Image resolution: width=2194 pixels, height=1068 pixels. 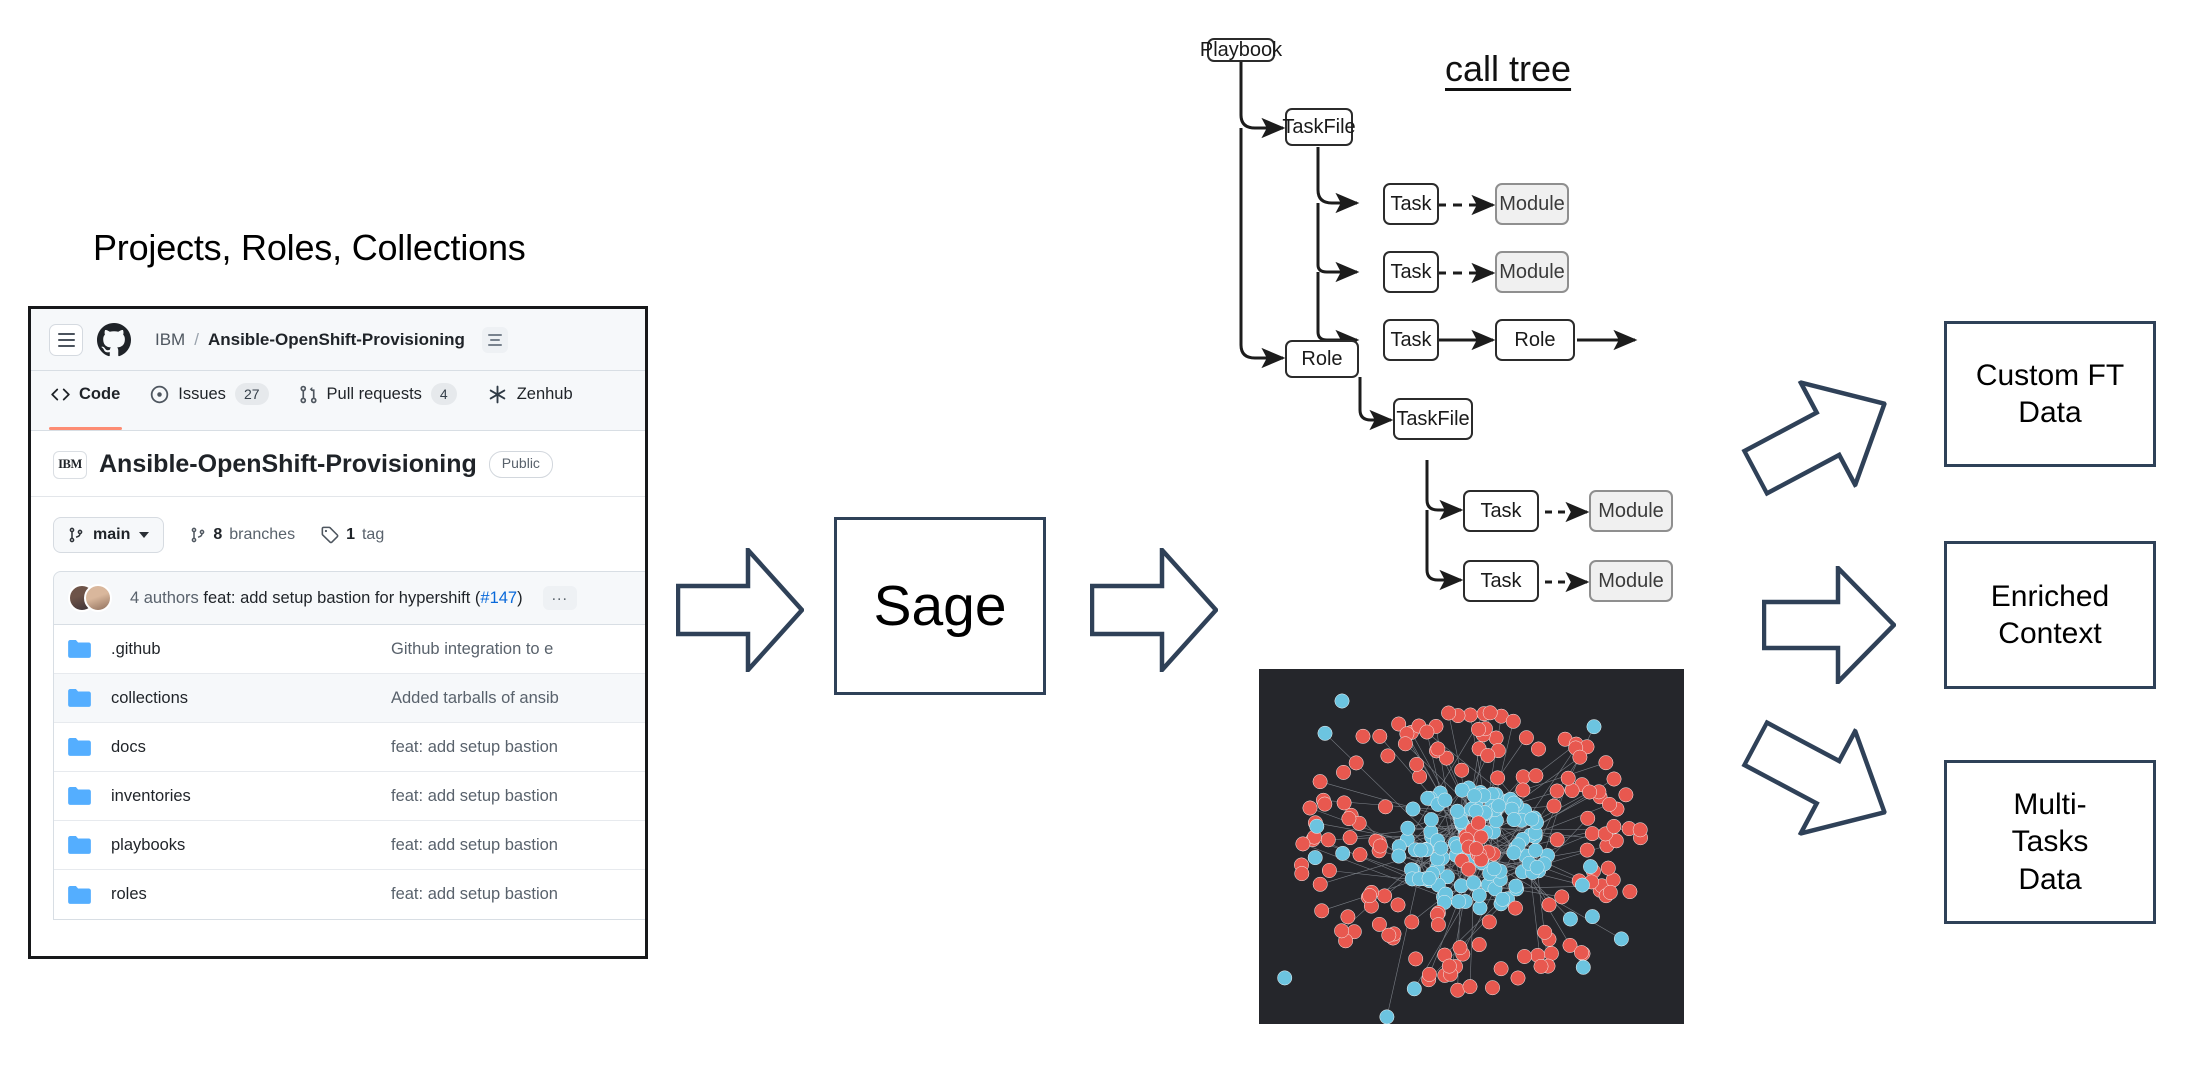 I want to click on node-role-1: Role, so click(x=1535, y=340).